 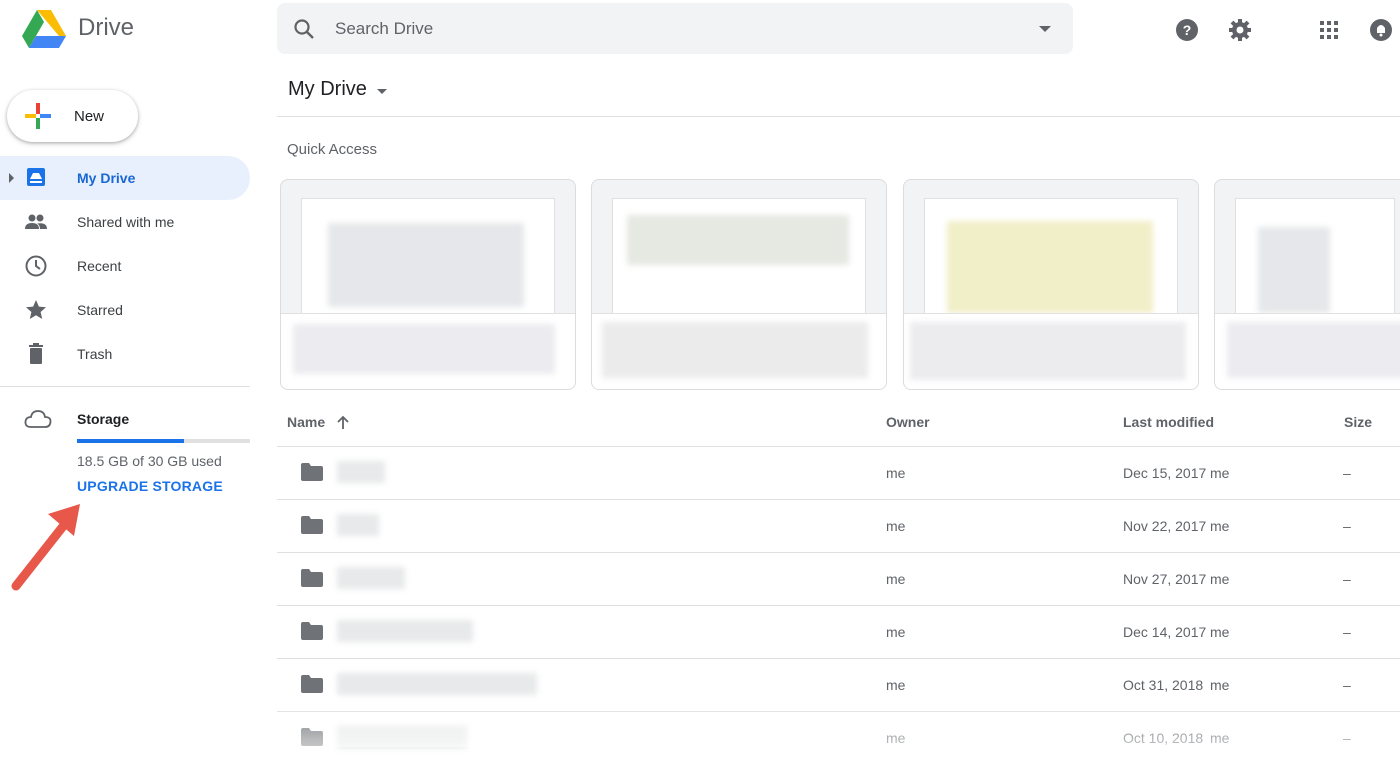 I want to click on chevron-down-icon, so click(x=382, y=91).